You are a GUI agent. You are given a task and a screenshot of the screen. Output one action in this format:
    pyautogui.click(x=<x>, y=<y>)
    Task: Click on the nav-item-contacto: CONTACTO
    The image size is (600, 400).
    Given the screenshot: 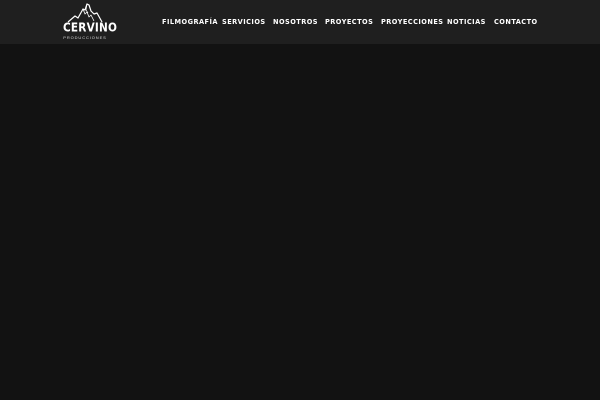 What is the action you would take?
    pyautogui.click(x=516, y=22)
    